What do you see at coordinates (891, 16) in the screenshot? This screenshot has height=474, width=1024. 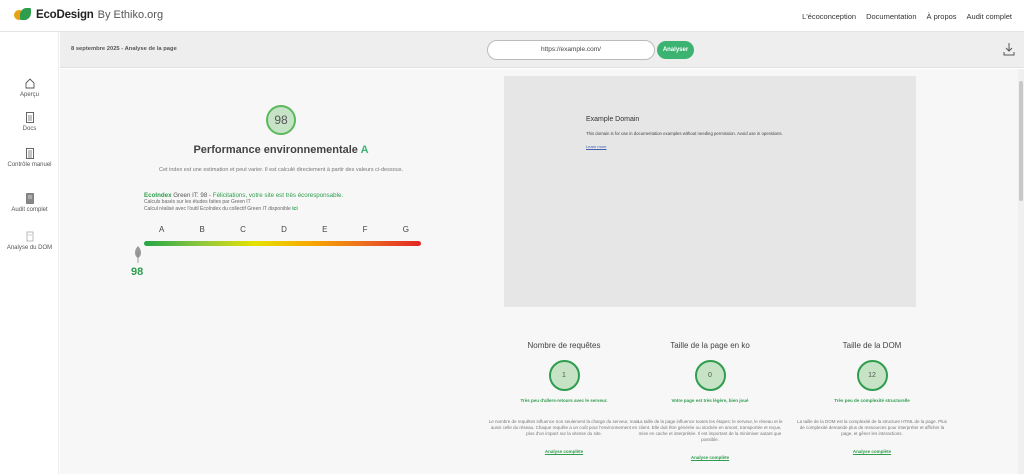 I see `nav-documentation: Documentation` at bounding box center [891, 16].